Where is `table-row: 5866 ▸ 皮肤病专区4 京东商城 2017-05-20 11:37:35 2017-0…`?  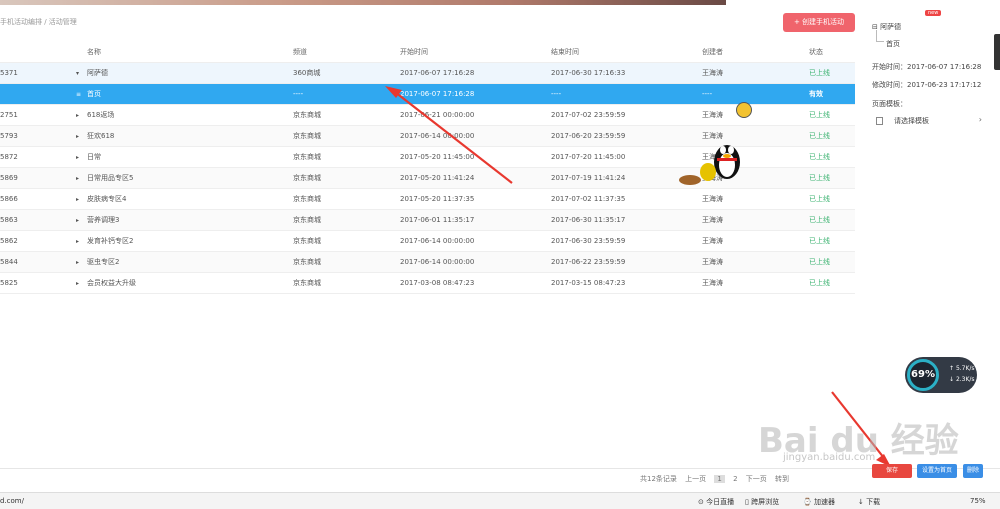
table-row: 5866 ▸ 皮肤病专区4 京东商城 2017-05-20 11:37:35 2017-0… is located at coordinates (427, 199).